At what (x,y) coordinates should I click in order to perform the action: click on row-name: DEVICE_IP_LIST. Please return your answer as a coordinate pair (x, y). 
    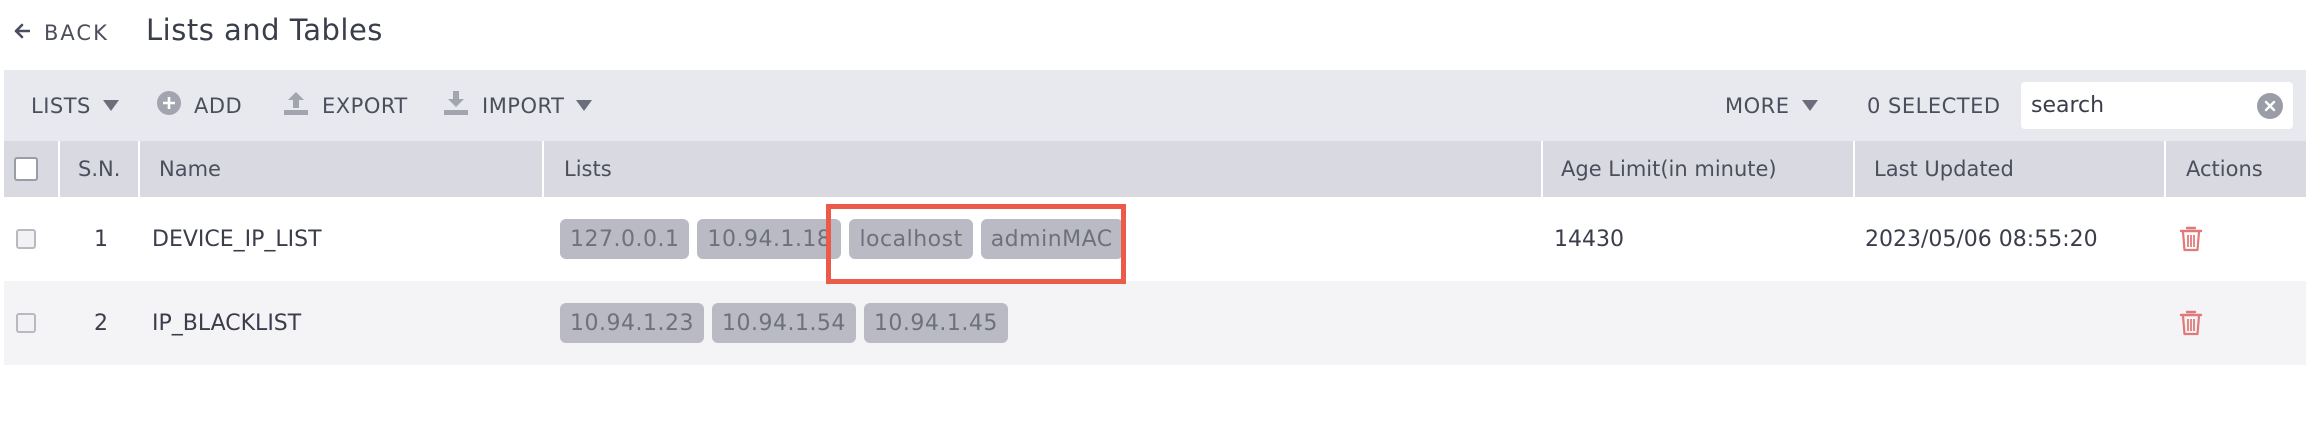
    Looking at the image, I should click on (237, 239).